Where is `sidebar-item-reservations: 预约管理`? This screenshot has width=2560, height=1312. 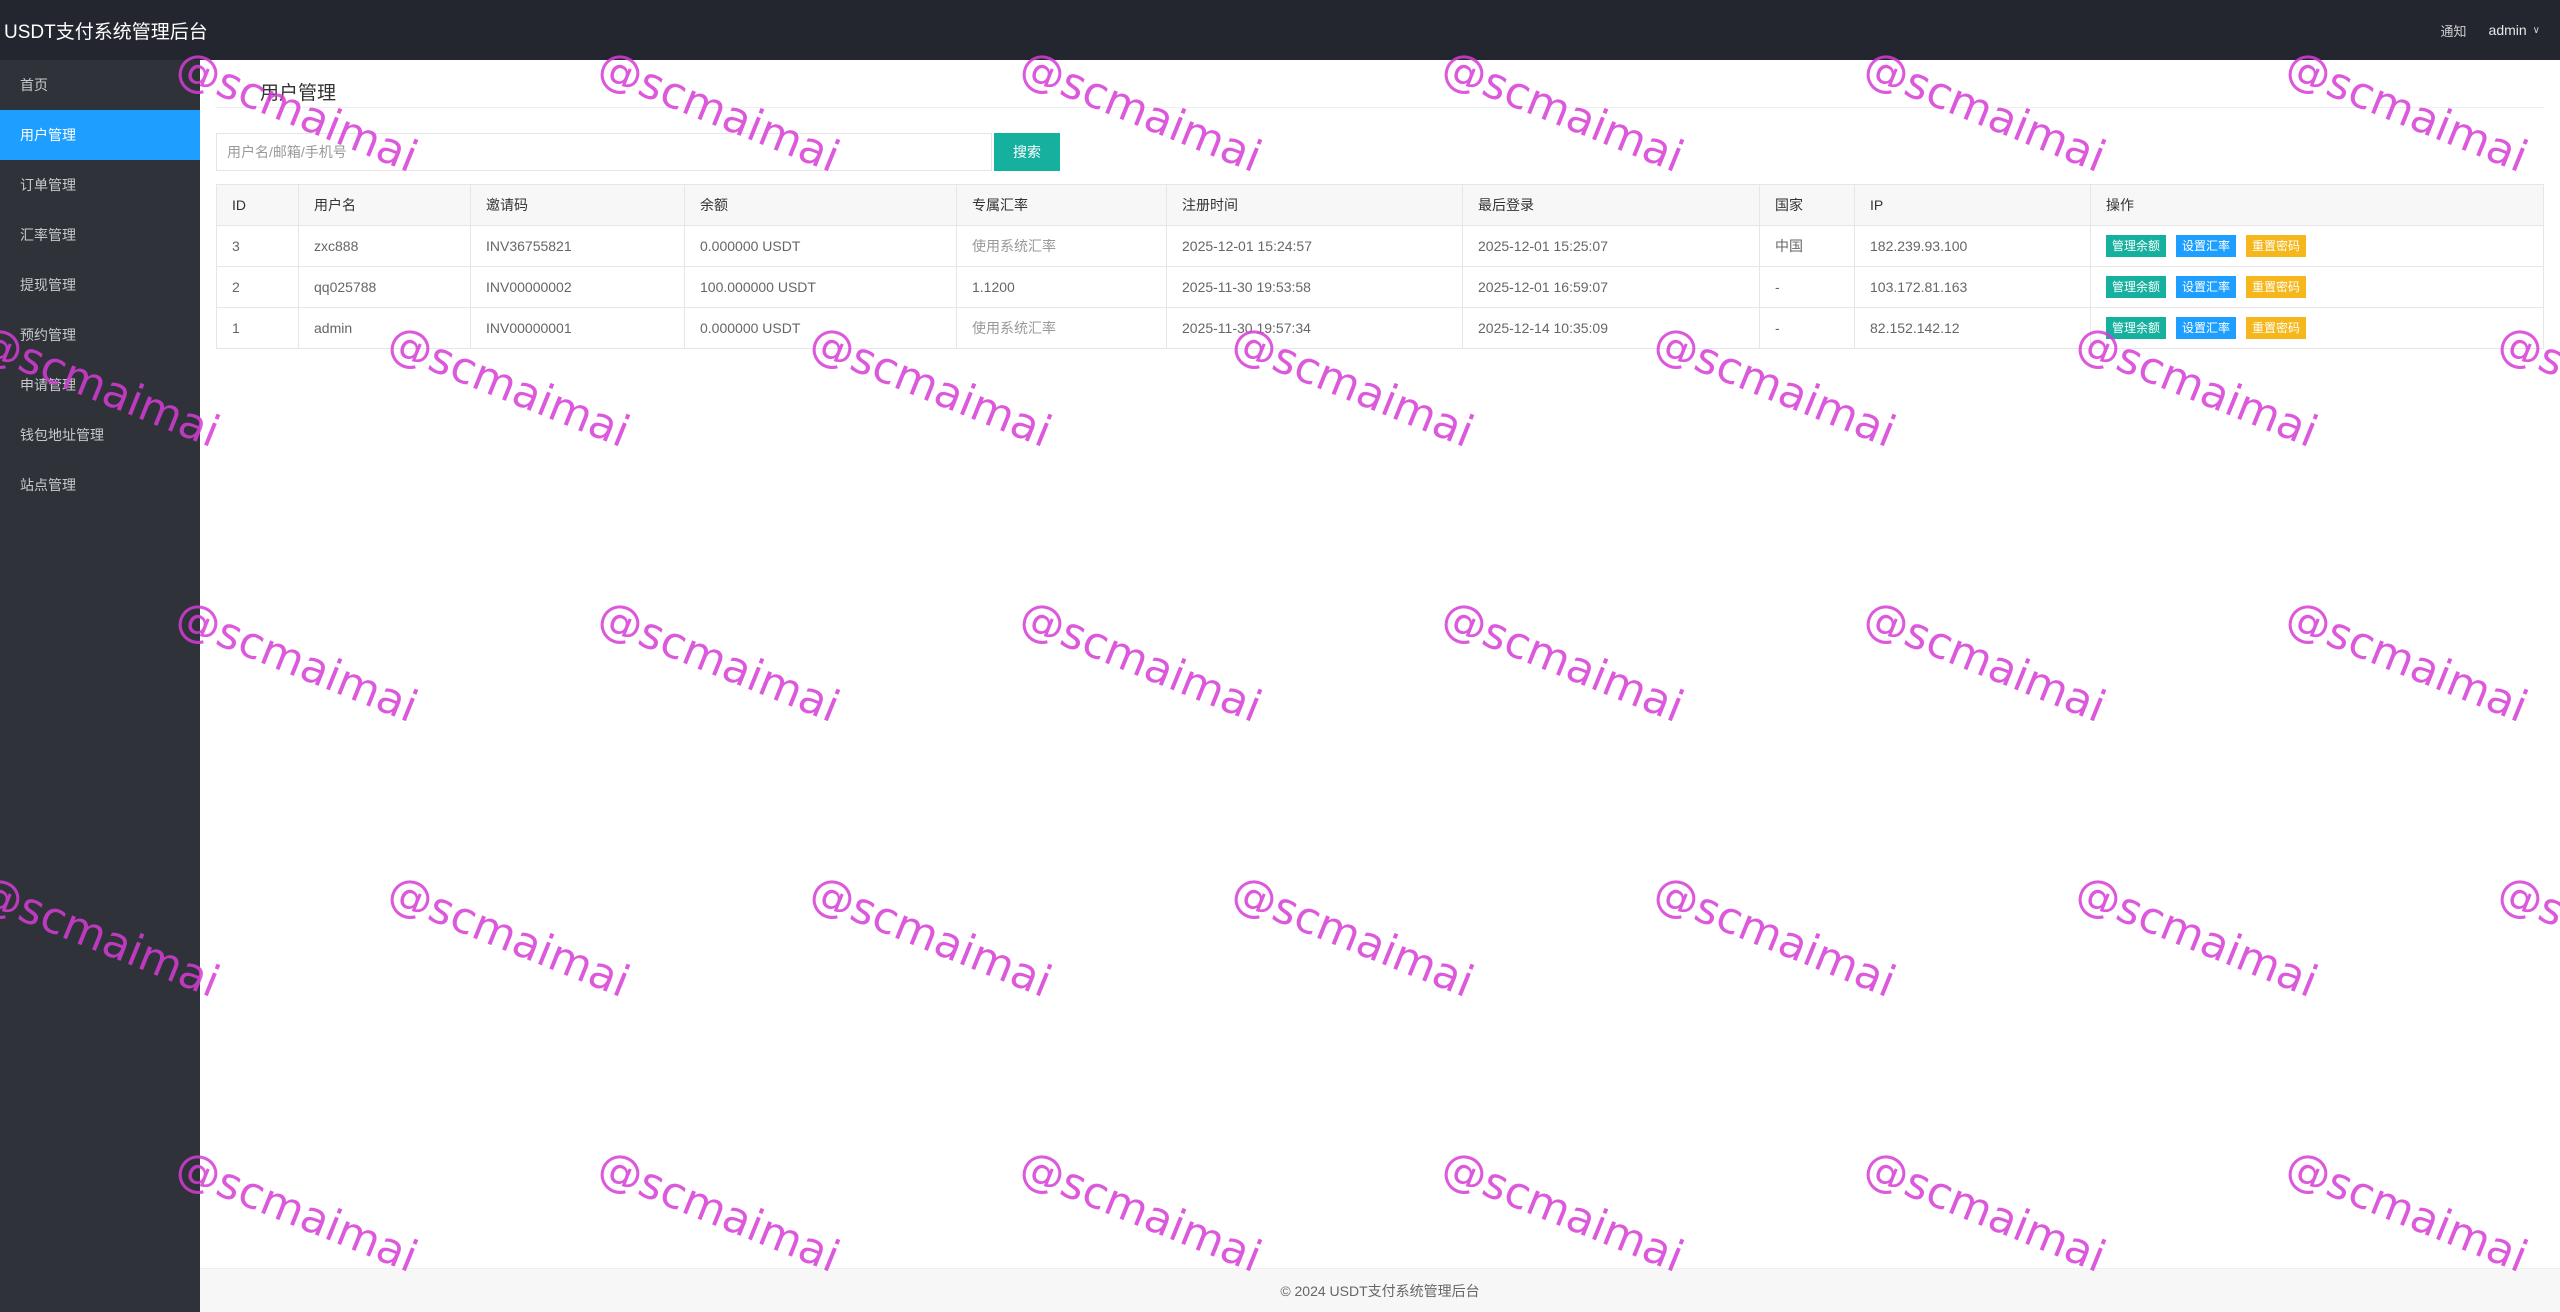 sidebar-item-reservations: 预约管理 is located at coordinates (100, 335).